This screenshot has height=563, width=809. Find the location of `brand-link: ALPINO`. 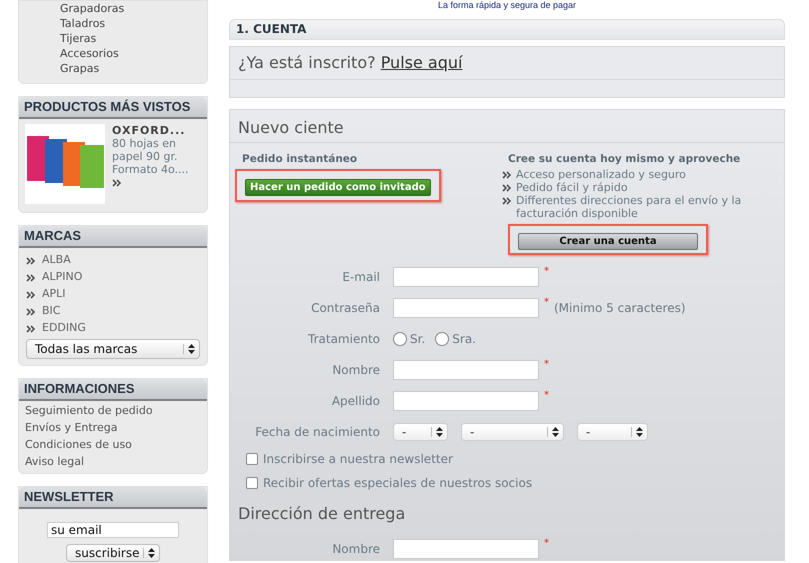

brand-link: ALPINO is located at coordinates (62, 276).